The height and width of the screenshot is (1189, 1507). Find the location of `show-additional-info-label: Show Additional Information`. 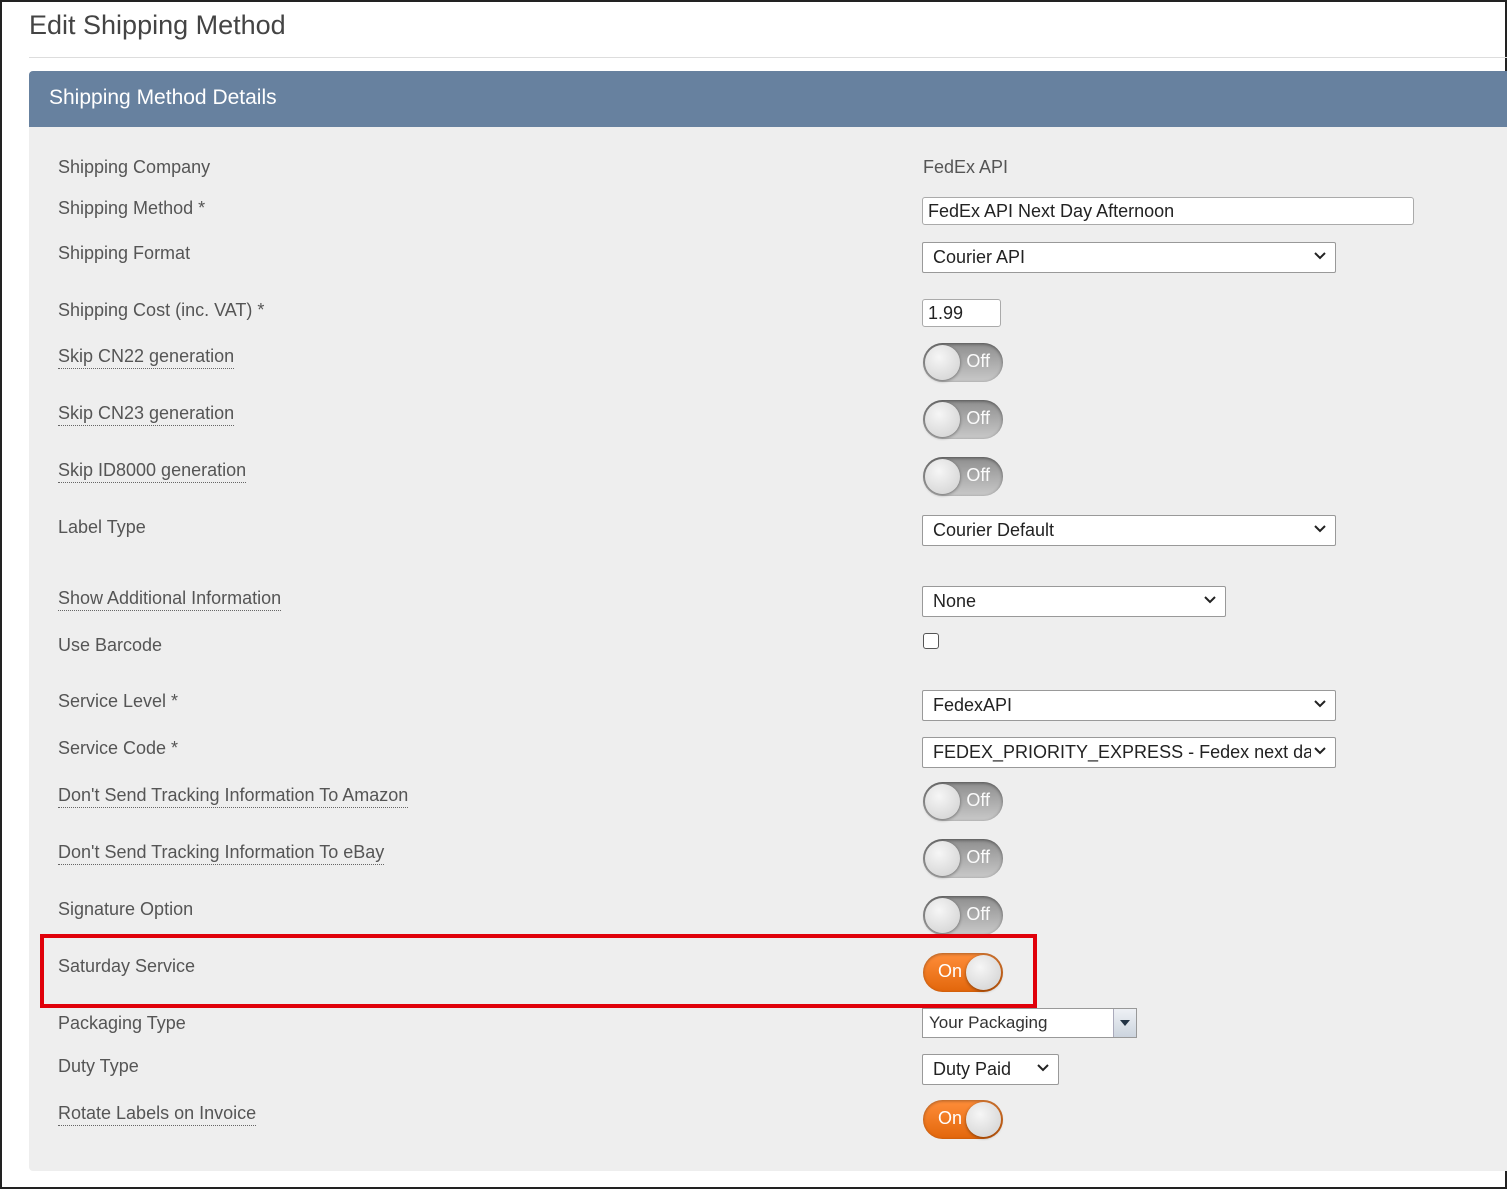

show-additional-info-label: Show Additional Information is located at coordinates (170, 599).